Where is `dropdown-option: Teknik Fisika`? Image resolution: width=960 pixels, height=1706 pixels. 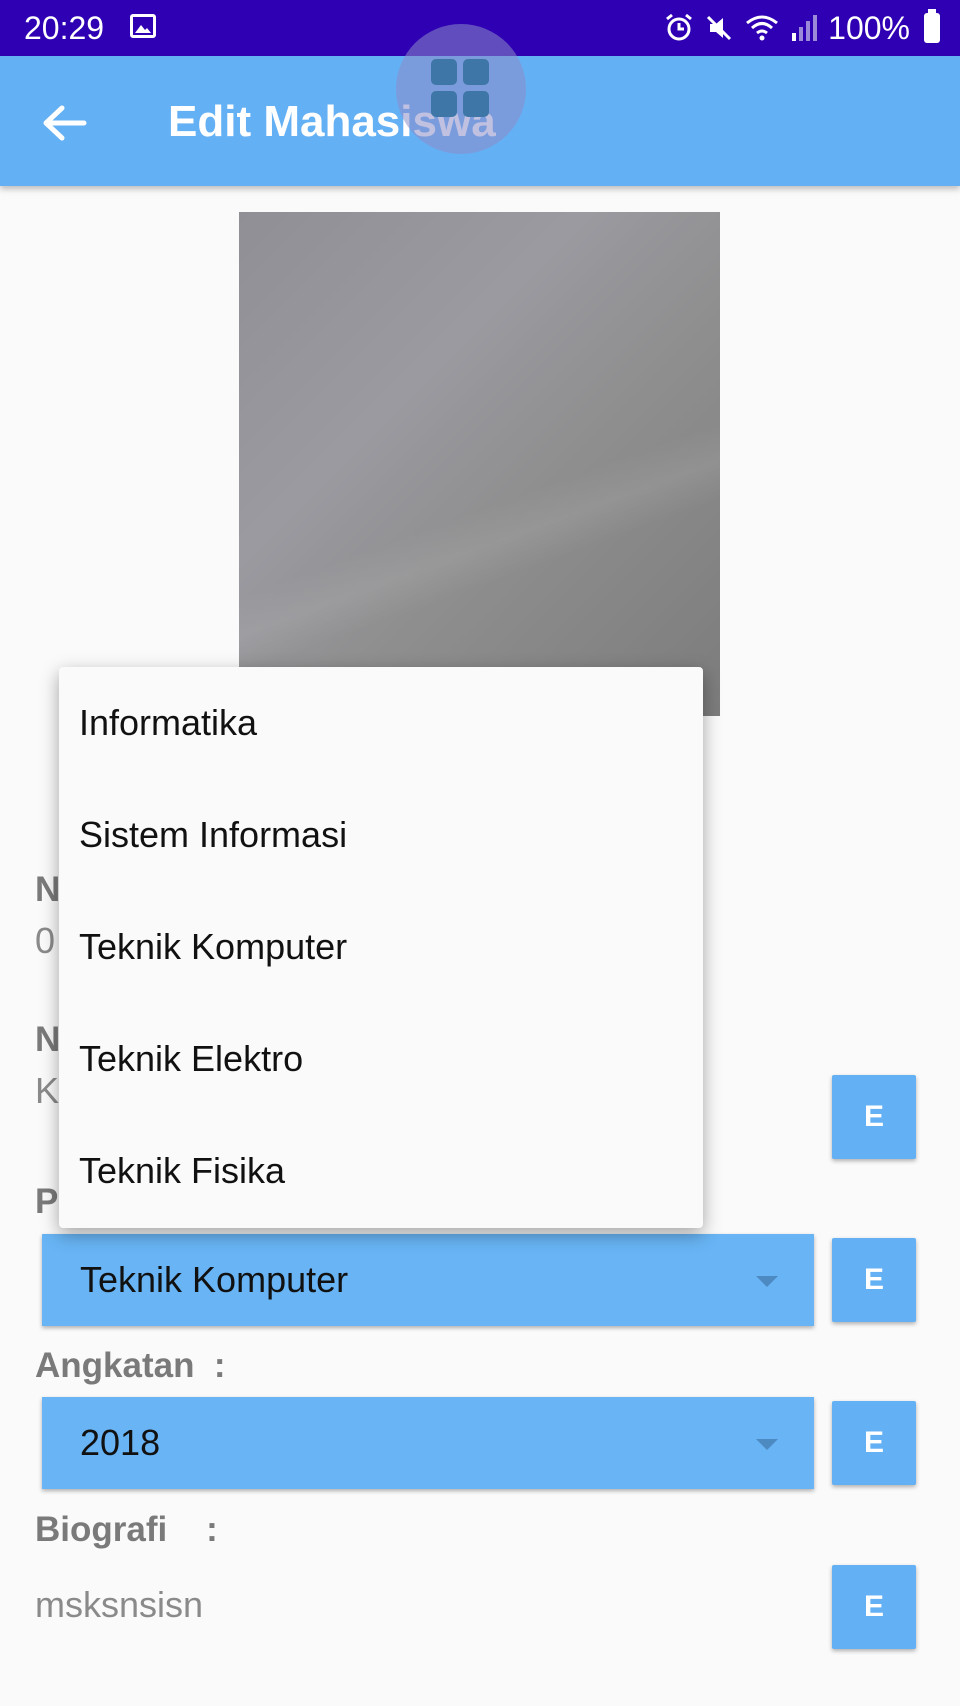
dropdown-option: Teknik Fisika is located at coordinates (381, 1171).